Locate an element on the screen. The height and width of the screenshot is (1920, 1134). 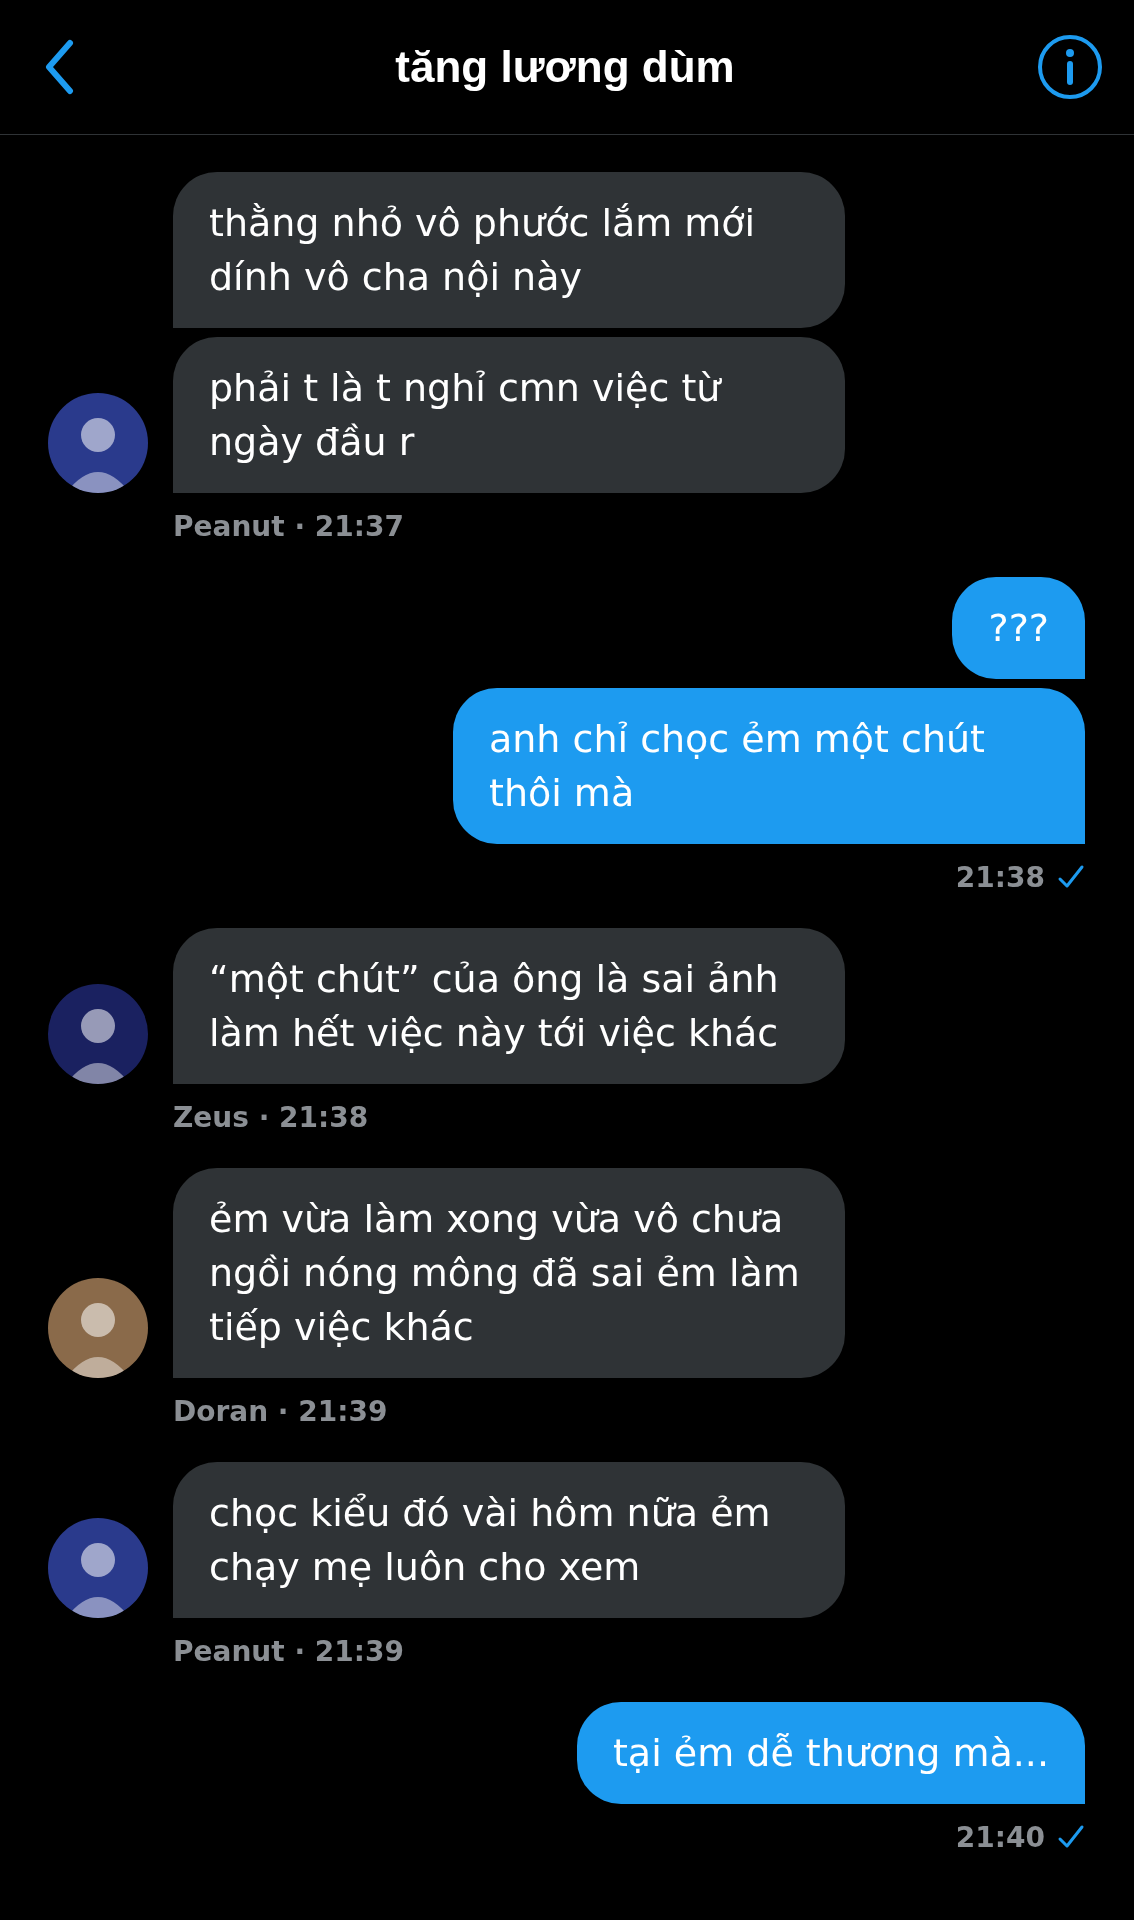
timestamp: Peanut · 21:37 is located at coordinates (288, 526).